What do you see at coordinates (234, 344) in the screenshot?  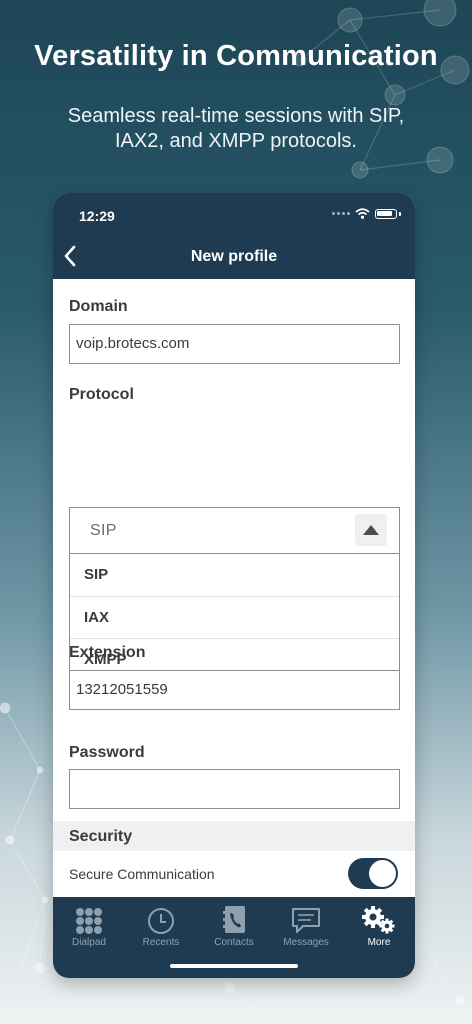 I see `domain-field: voip.brotecs.com` at bounding box center [234, 344].